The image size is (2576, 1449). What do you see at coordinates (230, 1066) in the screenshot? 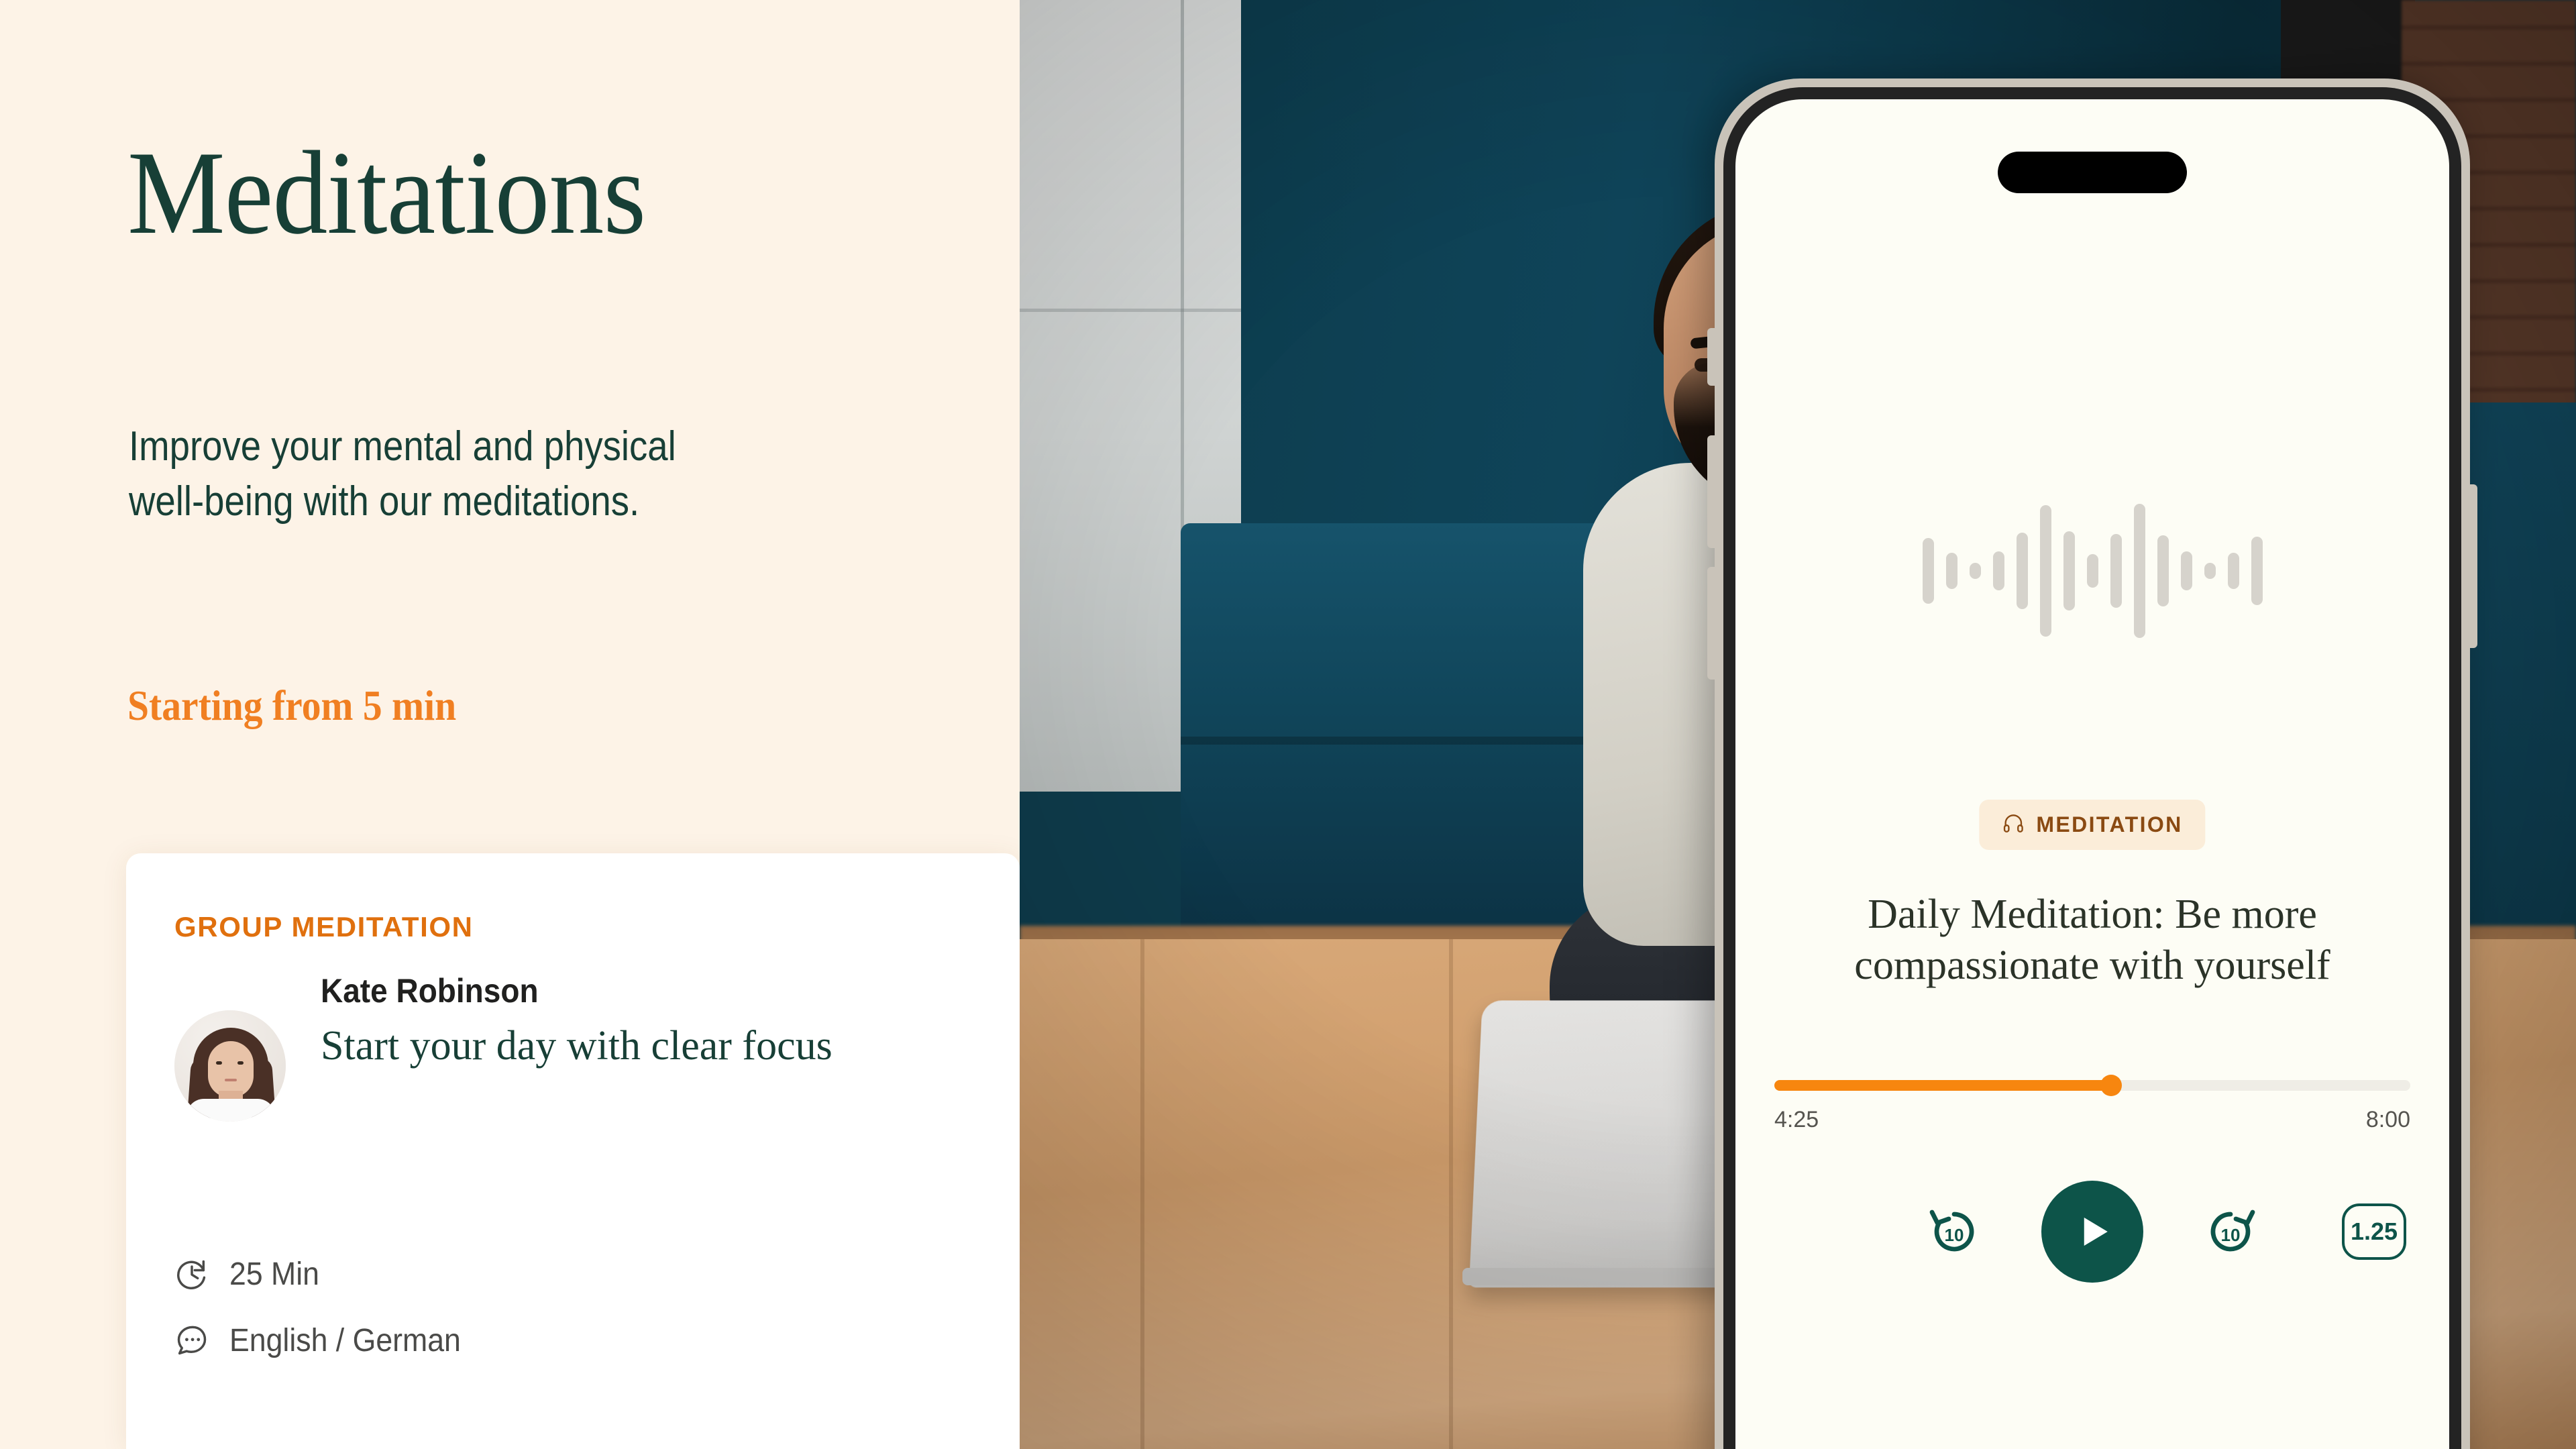
I see `avatar` at bounding box center [230, 1066].